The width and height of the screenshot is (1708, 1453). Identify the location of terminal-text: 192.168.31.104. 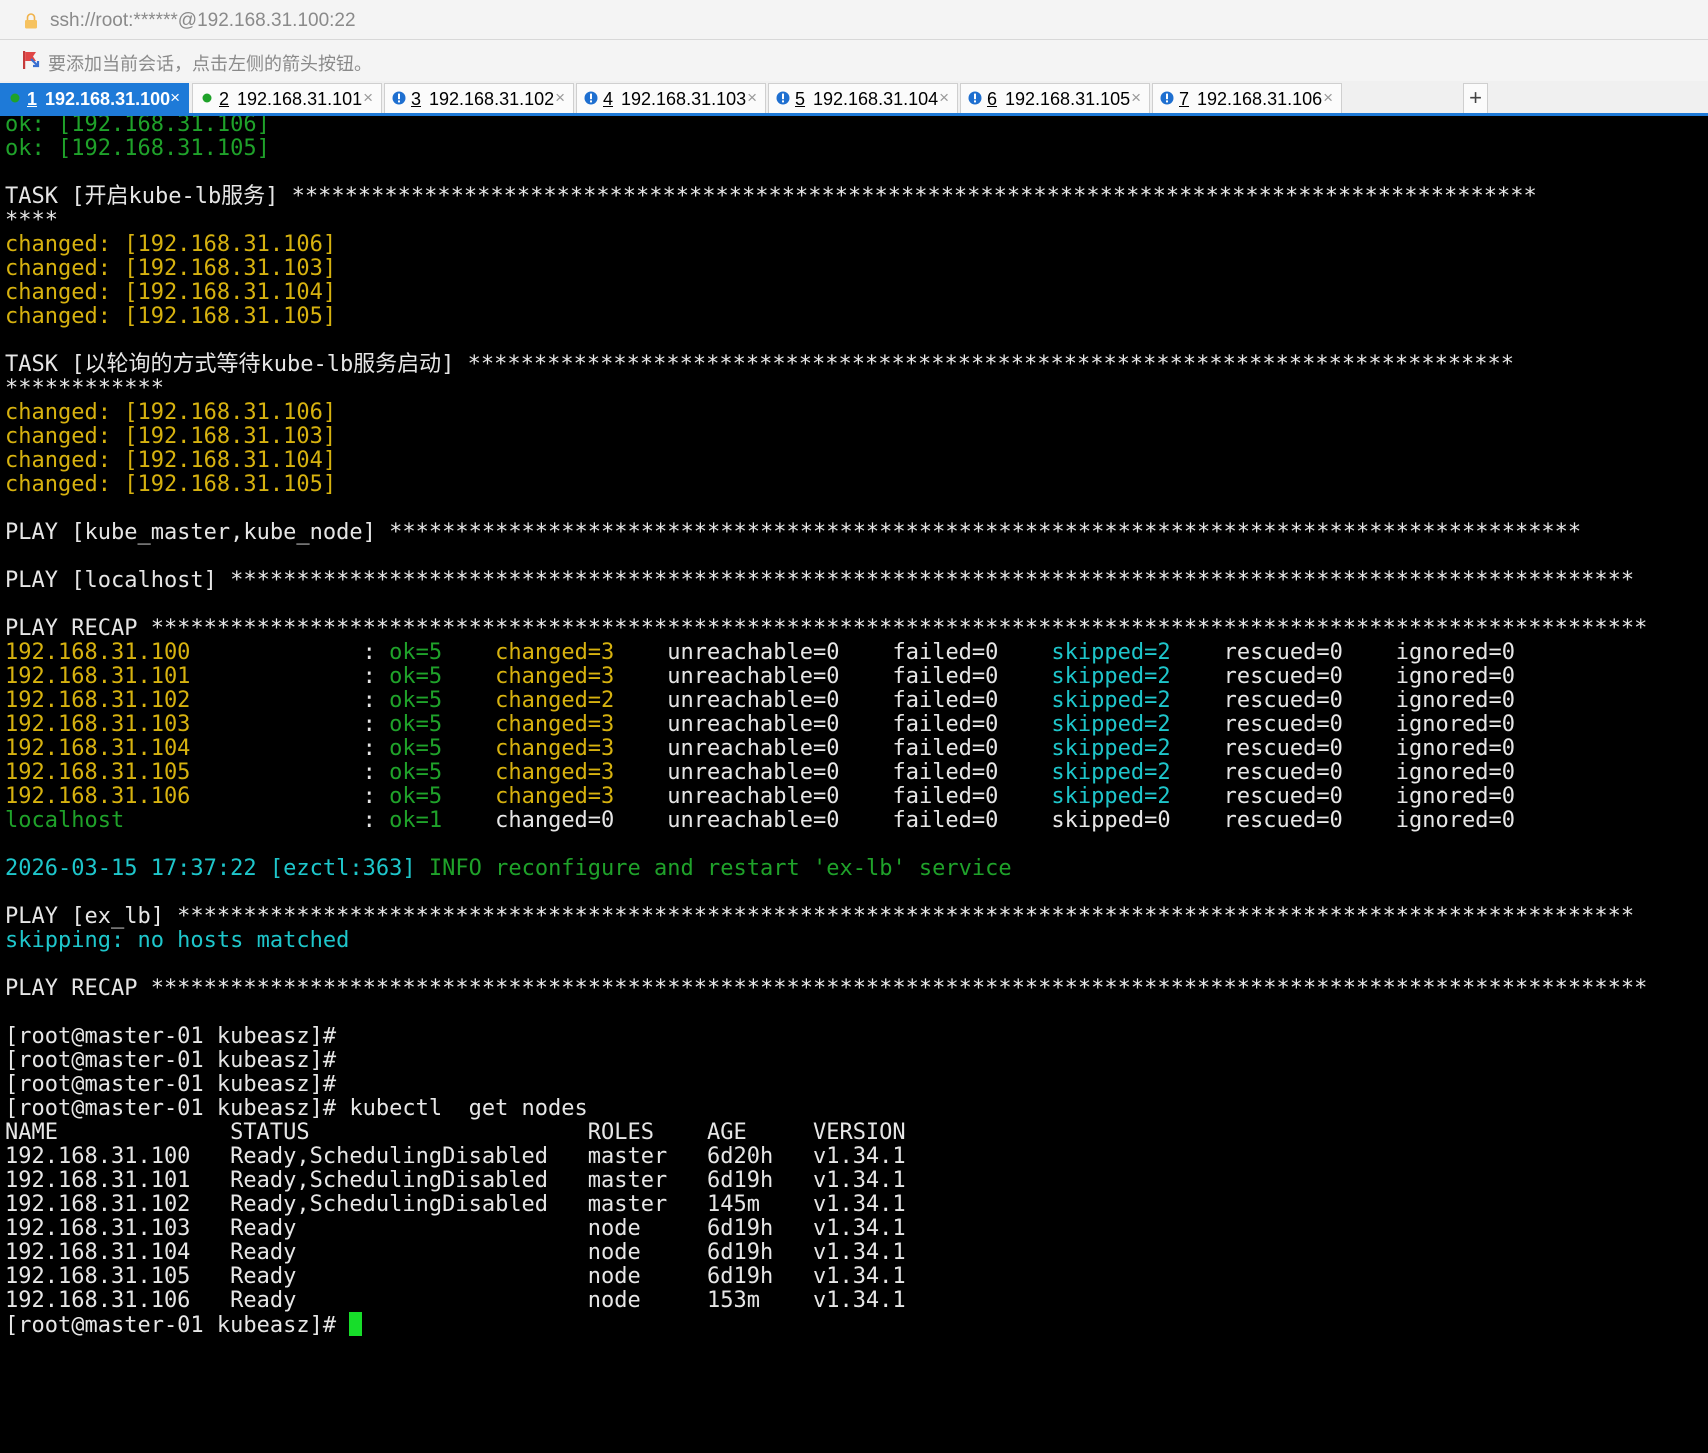
(98, 748).